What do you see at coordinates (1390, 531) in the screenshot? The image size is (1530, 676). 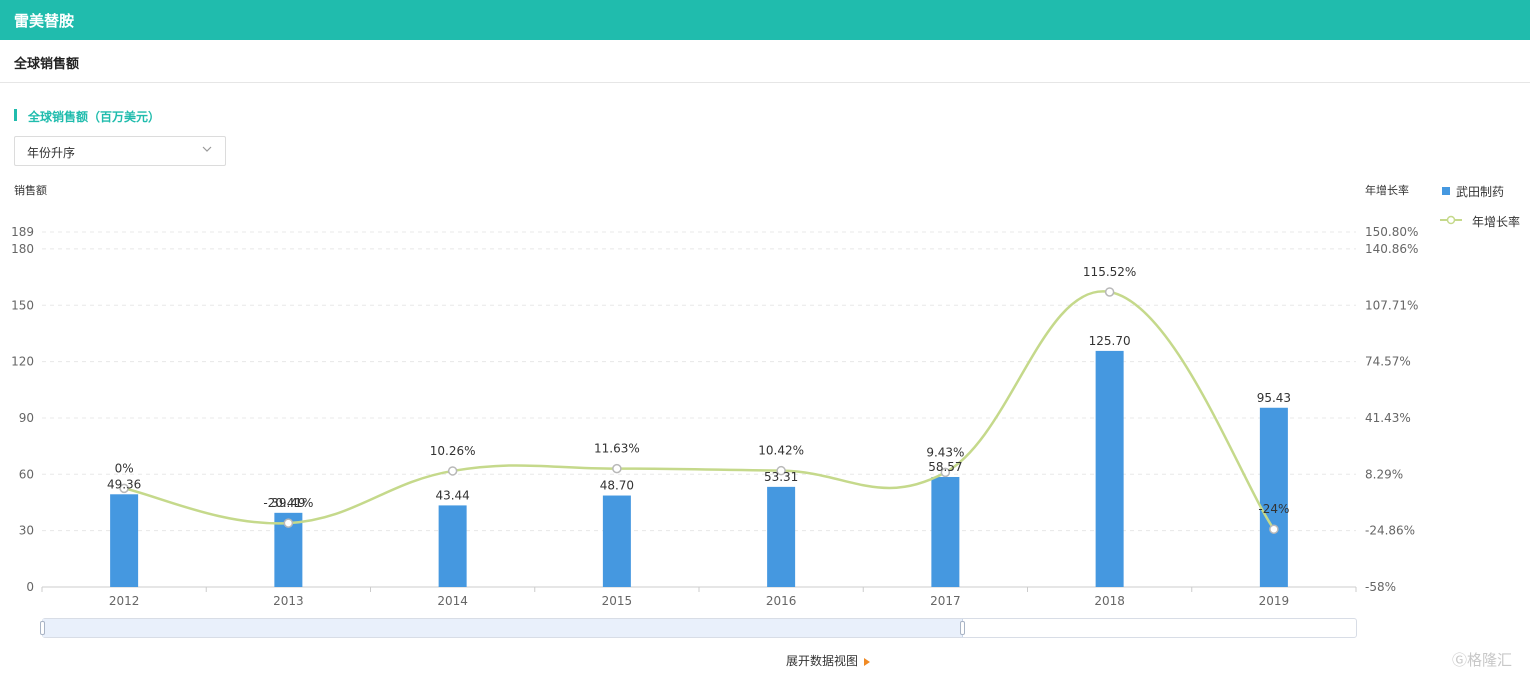 I see `y-right-tick-label: -24.86%` at bounding box center [1390, 531].